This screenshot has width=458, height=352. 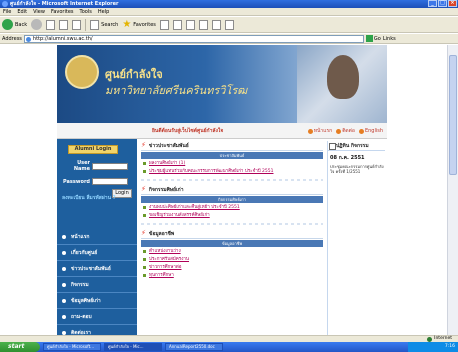 I want to click on sidebar-item-home: หน้าแรก, so click(x=97, y=237).